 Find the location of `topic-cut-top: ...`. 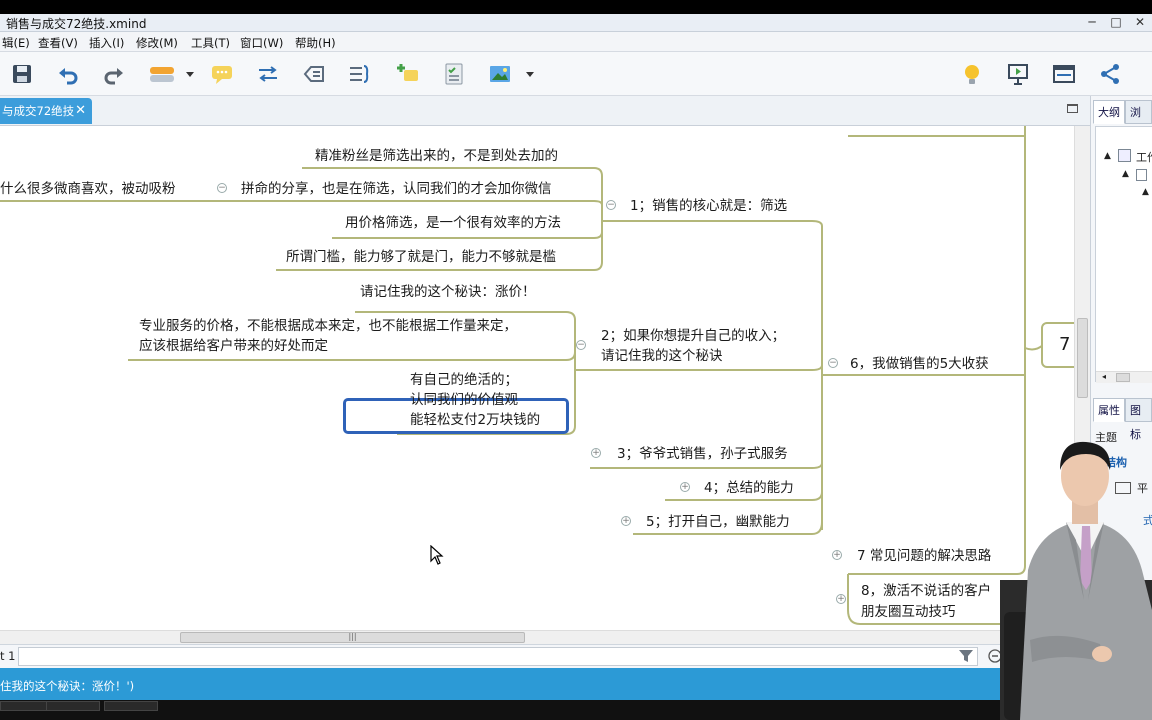

topic-cut-top: ... is located at coordinates (882, 129).